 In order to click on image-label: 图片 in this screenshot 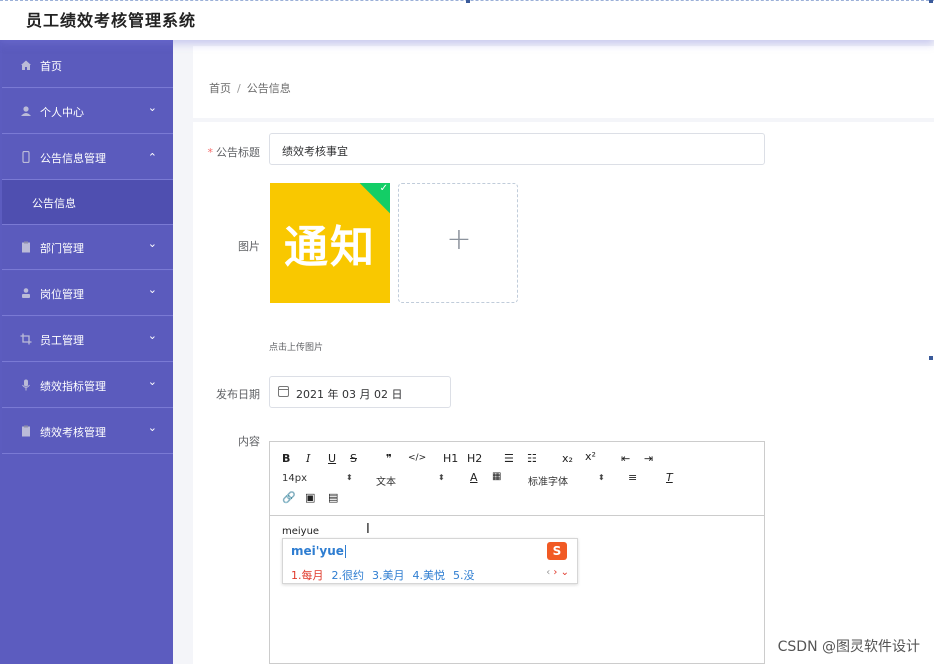, I will do `click(249, 246)`.